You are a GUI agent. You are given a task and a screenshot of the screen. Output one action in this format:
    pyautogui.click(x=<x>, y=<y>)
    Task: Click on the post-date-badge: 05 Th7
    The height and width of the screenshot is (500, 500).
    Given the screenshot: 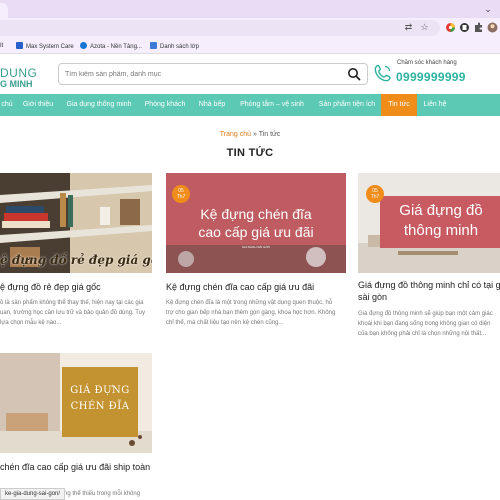 What is the action you would take?
    pyautogui.click(x=181, y=194)
    